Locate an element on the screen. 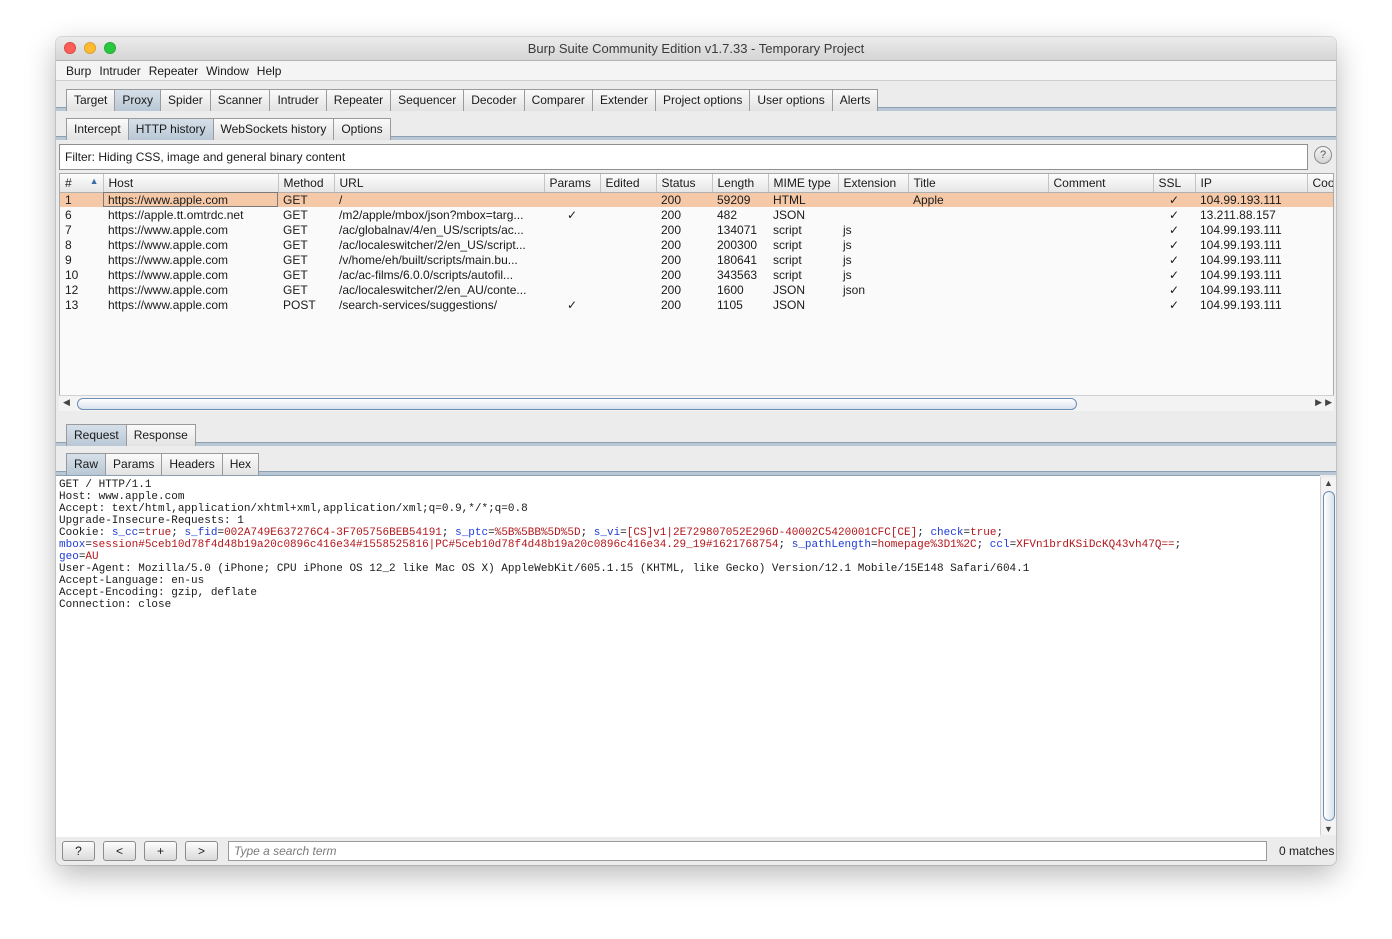  tab-comparer: Comparer is located at coordinates (558, 100).